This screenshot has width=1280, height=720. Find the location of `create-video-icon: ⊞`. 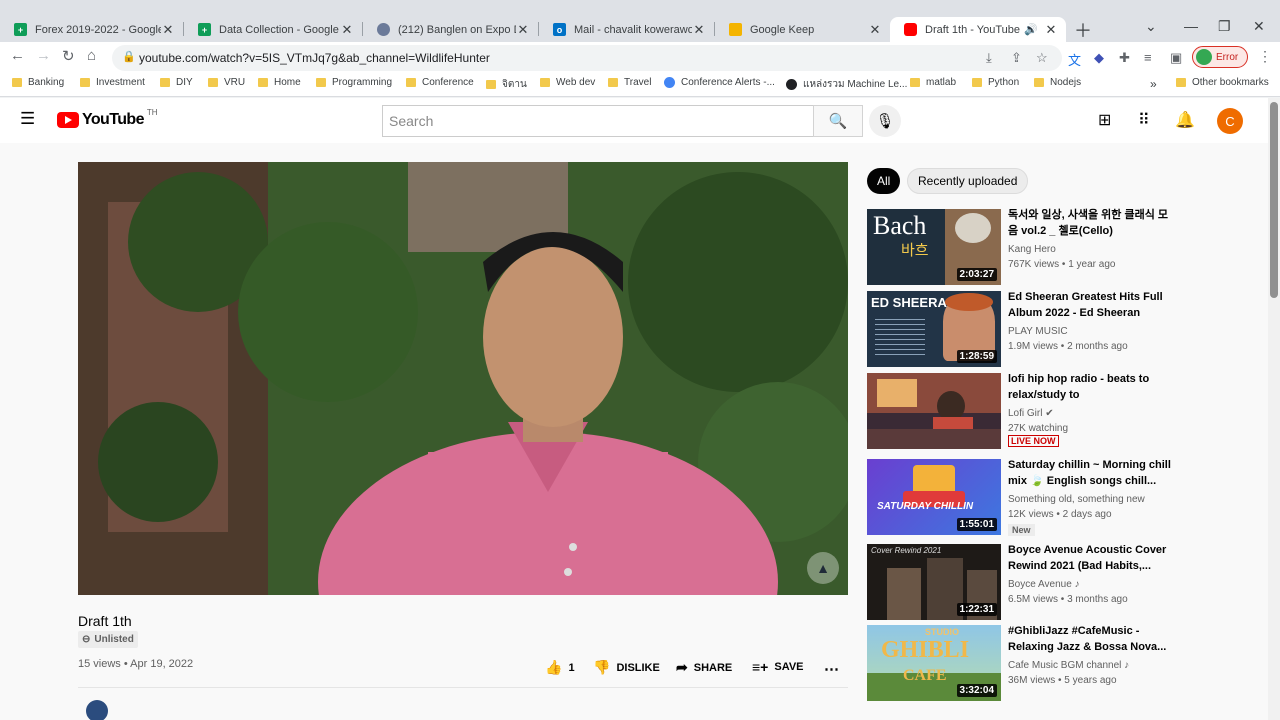

create-video-icon: ⊞ is located at coordinates (1104, 120).